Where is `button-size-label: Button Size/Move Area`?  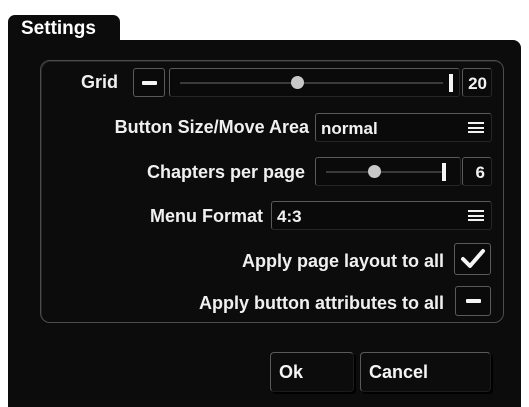
button-size-label: Button Size/Move Area is located at coordinates (211, 127).